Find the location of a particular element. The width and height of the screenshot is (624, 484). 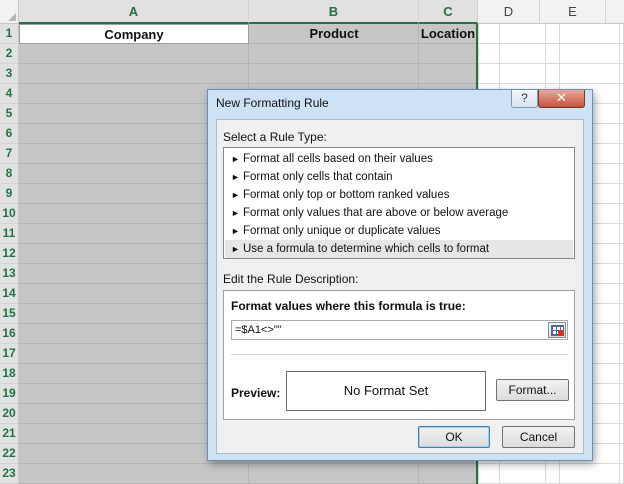

column-header-f is located at coordinates (615, 12).